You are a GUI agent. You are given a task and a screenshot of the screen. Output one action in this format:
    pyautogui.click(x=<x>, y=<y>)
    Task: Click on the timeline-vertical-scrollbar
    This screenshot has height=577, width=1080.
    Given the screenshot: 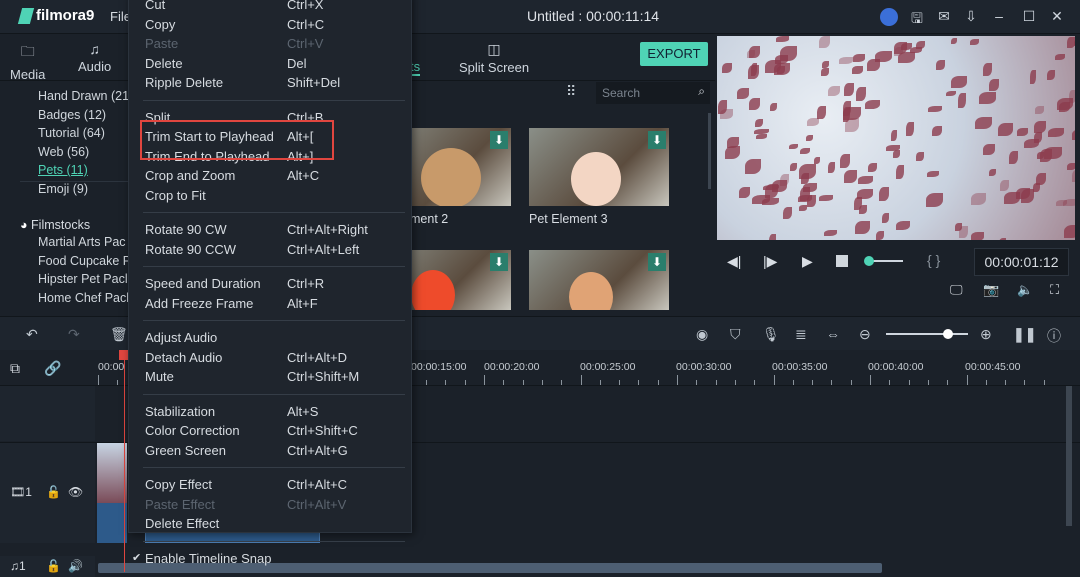 What is the action you would take?
    pyautogui.click(x=1069, y=456)
    